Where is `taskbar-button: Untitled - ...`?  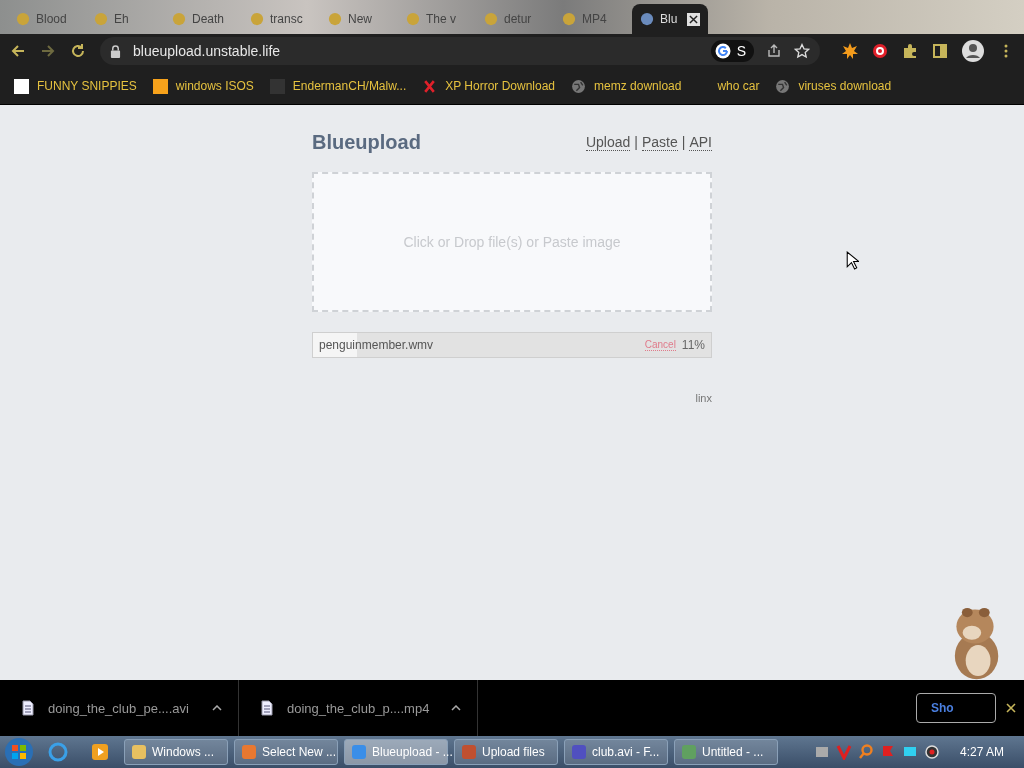
taskbar-button: Untitled - ... is located at coordinates (726, 752).